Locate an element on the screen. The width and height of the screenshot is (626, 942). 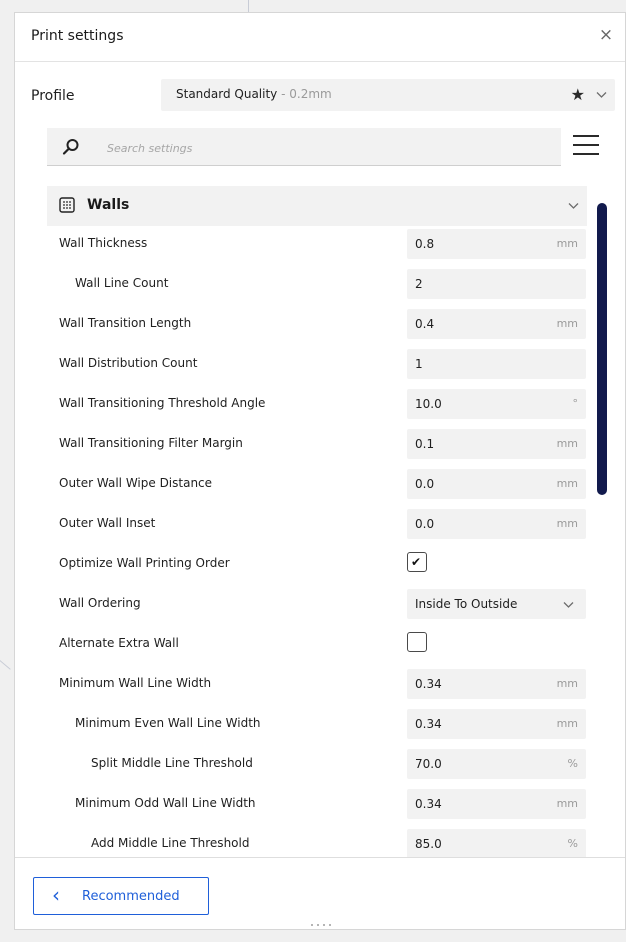
field-value: 2 is located at coordinates (419, 284).